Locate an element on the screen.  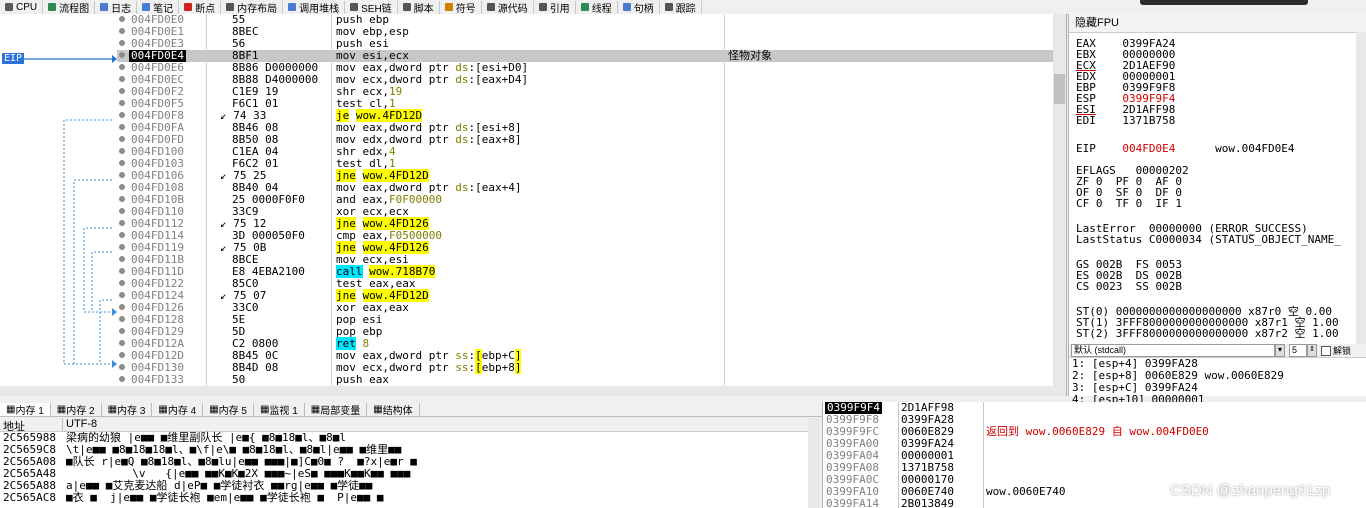
dump-tab-label: 监视 1 is located at coordinates (283, 411).